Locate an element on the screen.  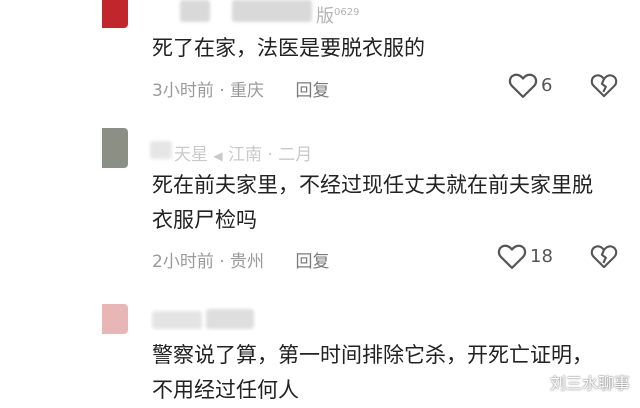
comment-line: 死了在家，法医是要脱衣服的 is located at coordinates (288, 48).